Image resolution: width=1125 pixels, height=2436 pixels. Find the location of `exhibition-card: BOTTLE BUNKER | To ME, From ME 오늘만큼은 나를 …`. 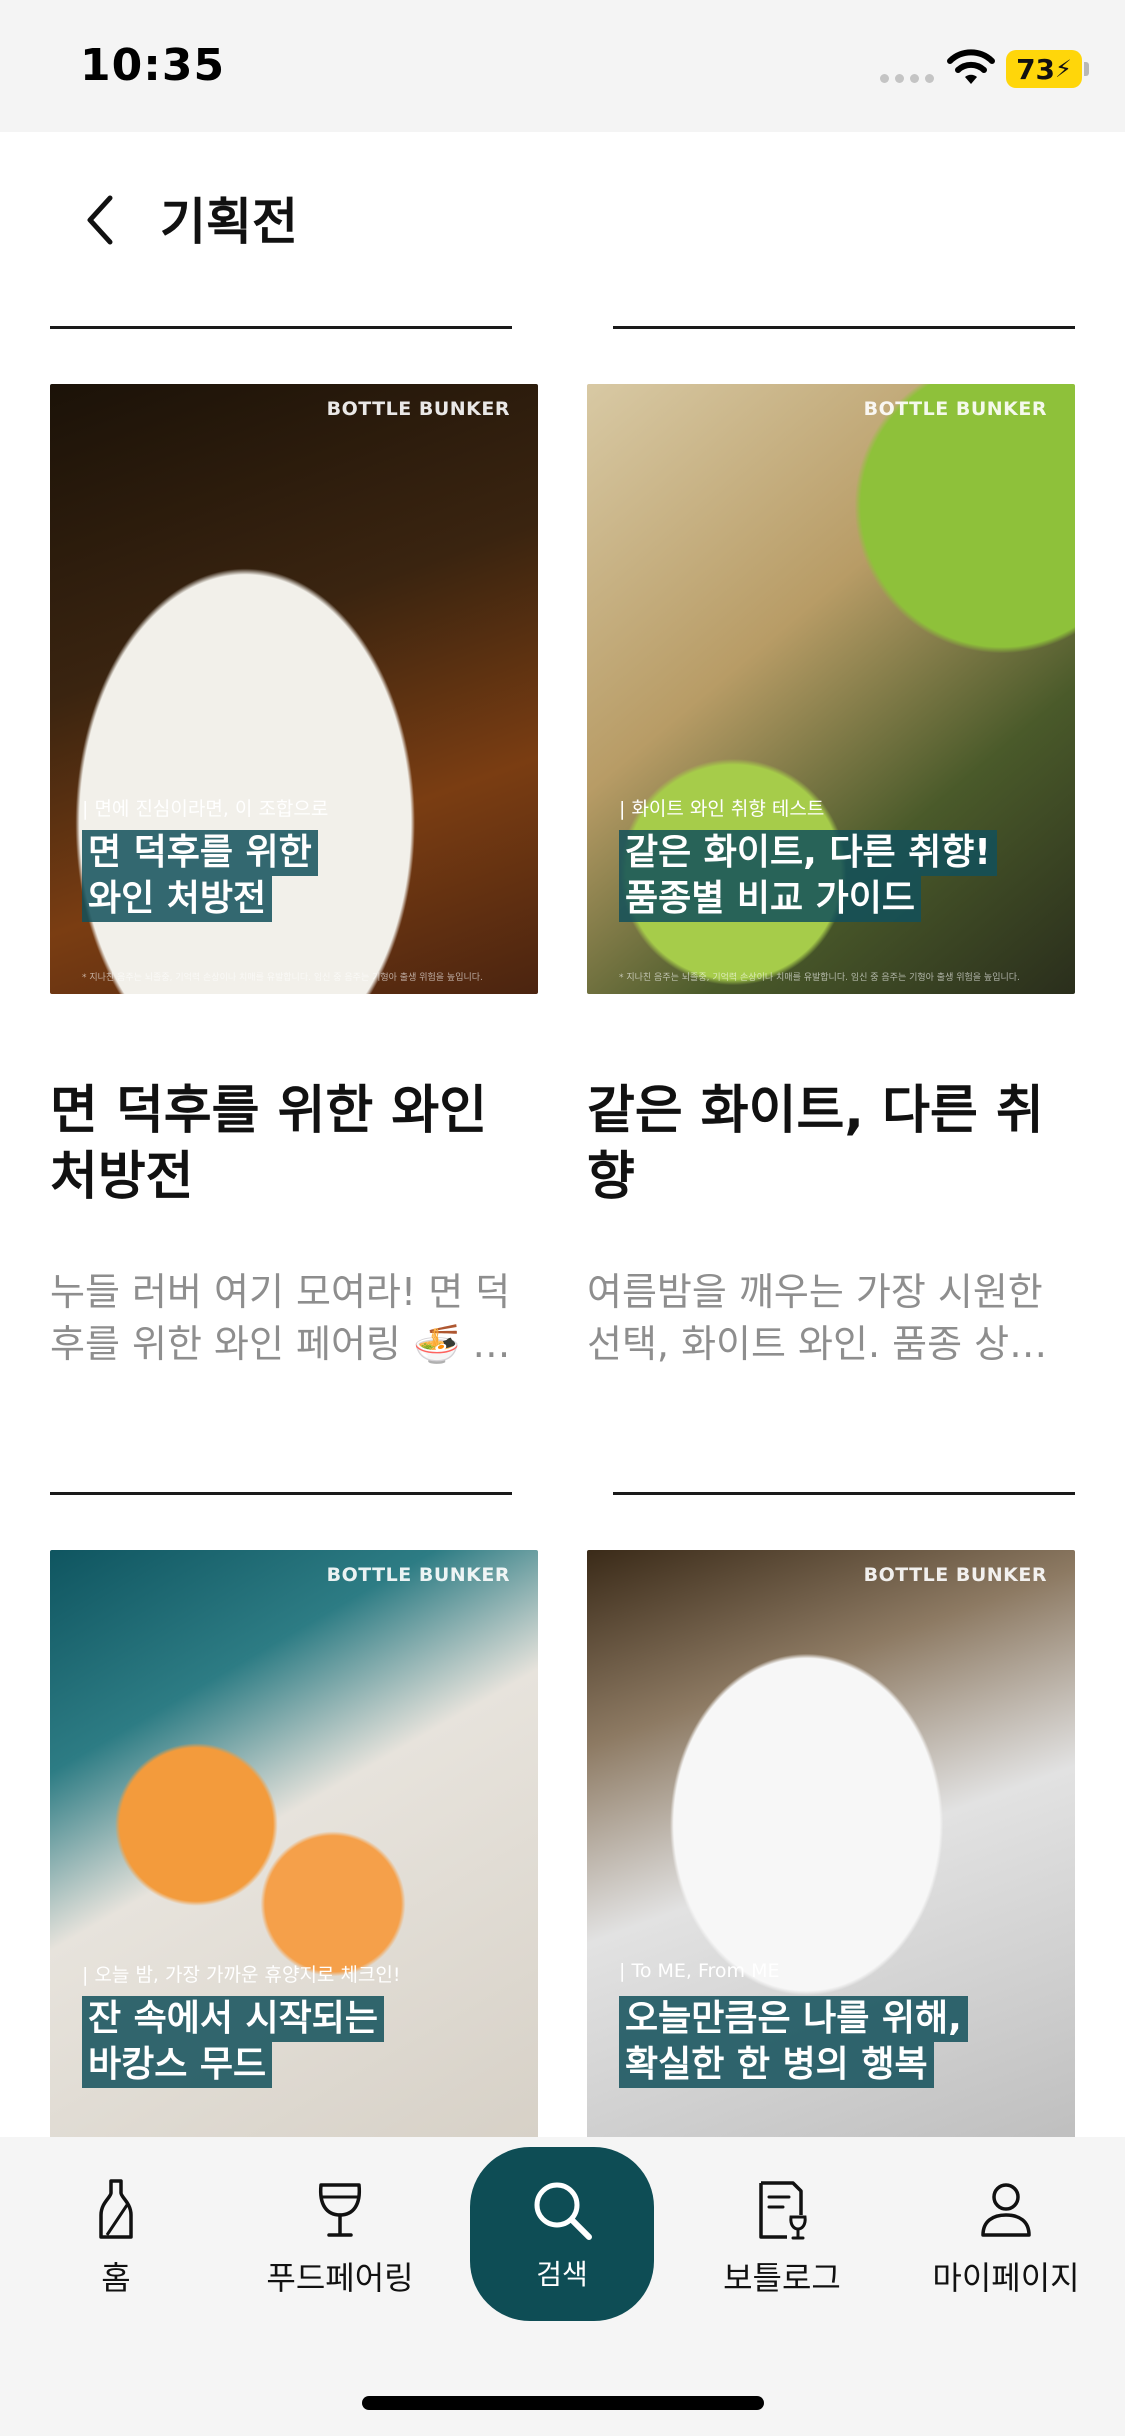

exhibition-card: BOTTLE BUNKER | To ME, From ME 오늘만큼은 나를 … is located at coordinates (837, 1814).